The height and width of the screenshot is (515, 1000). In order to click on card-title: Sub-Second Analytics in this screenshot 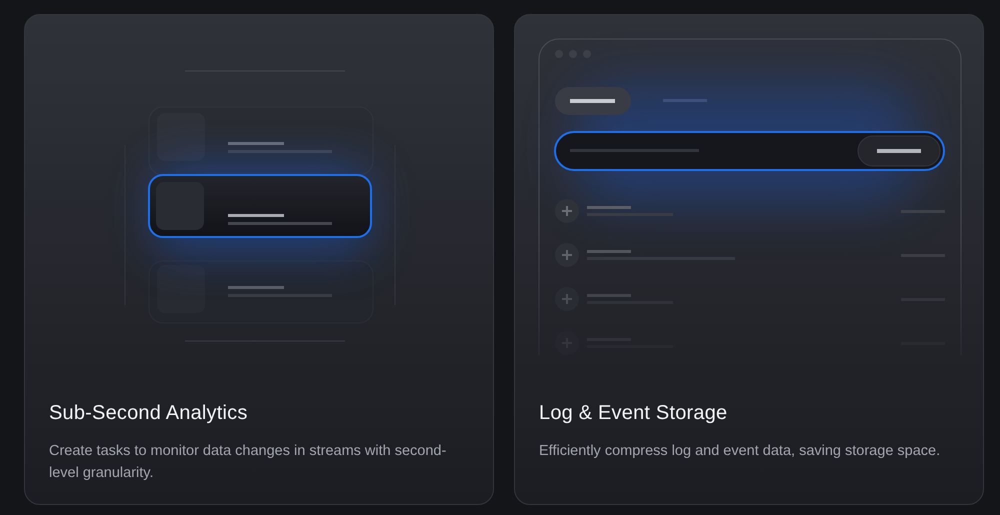, I will do `click(148, 413)`.